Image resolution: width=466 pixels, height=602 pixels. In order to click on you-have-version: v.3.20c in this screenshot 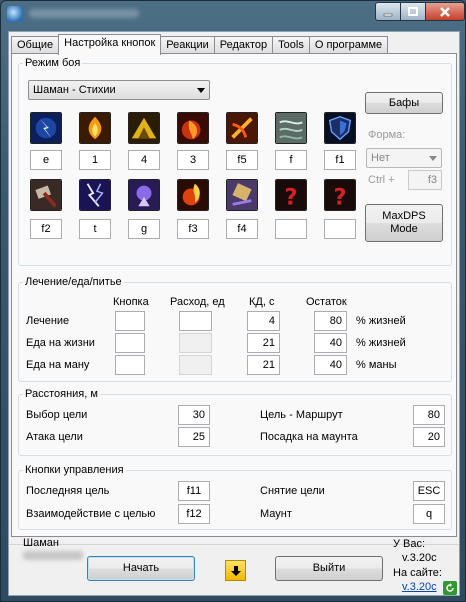, I will do `click(419, 558)`.